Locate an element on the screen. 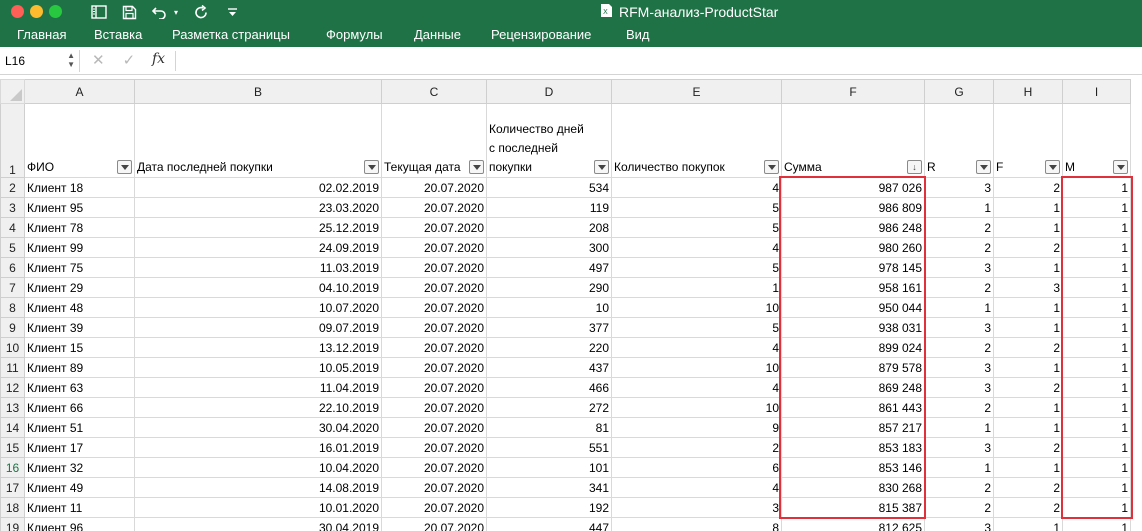  cell-r: 3 is located at coordinates (959, 447).